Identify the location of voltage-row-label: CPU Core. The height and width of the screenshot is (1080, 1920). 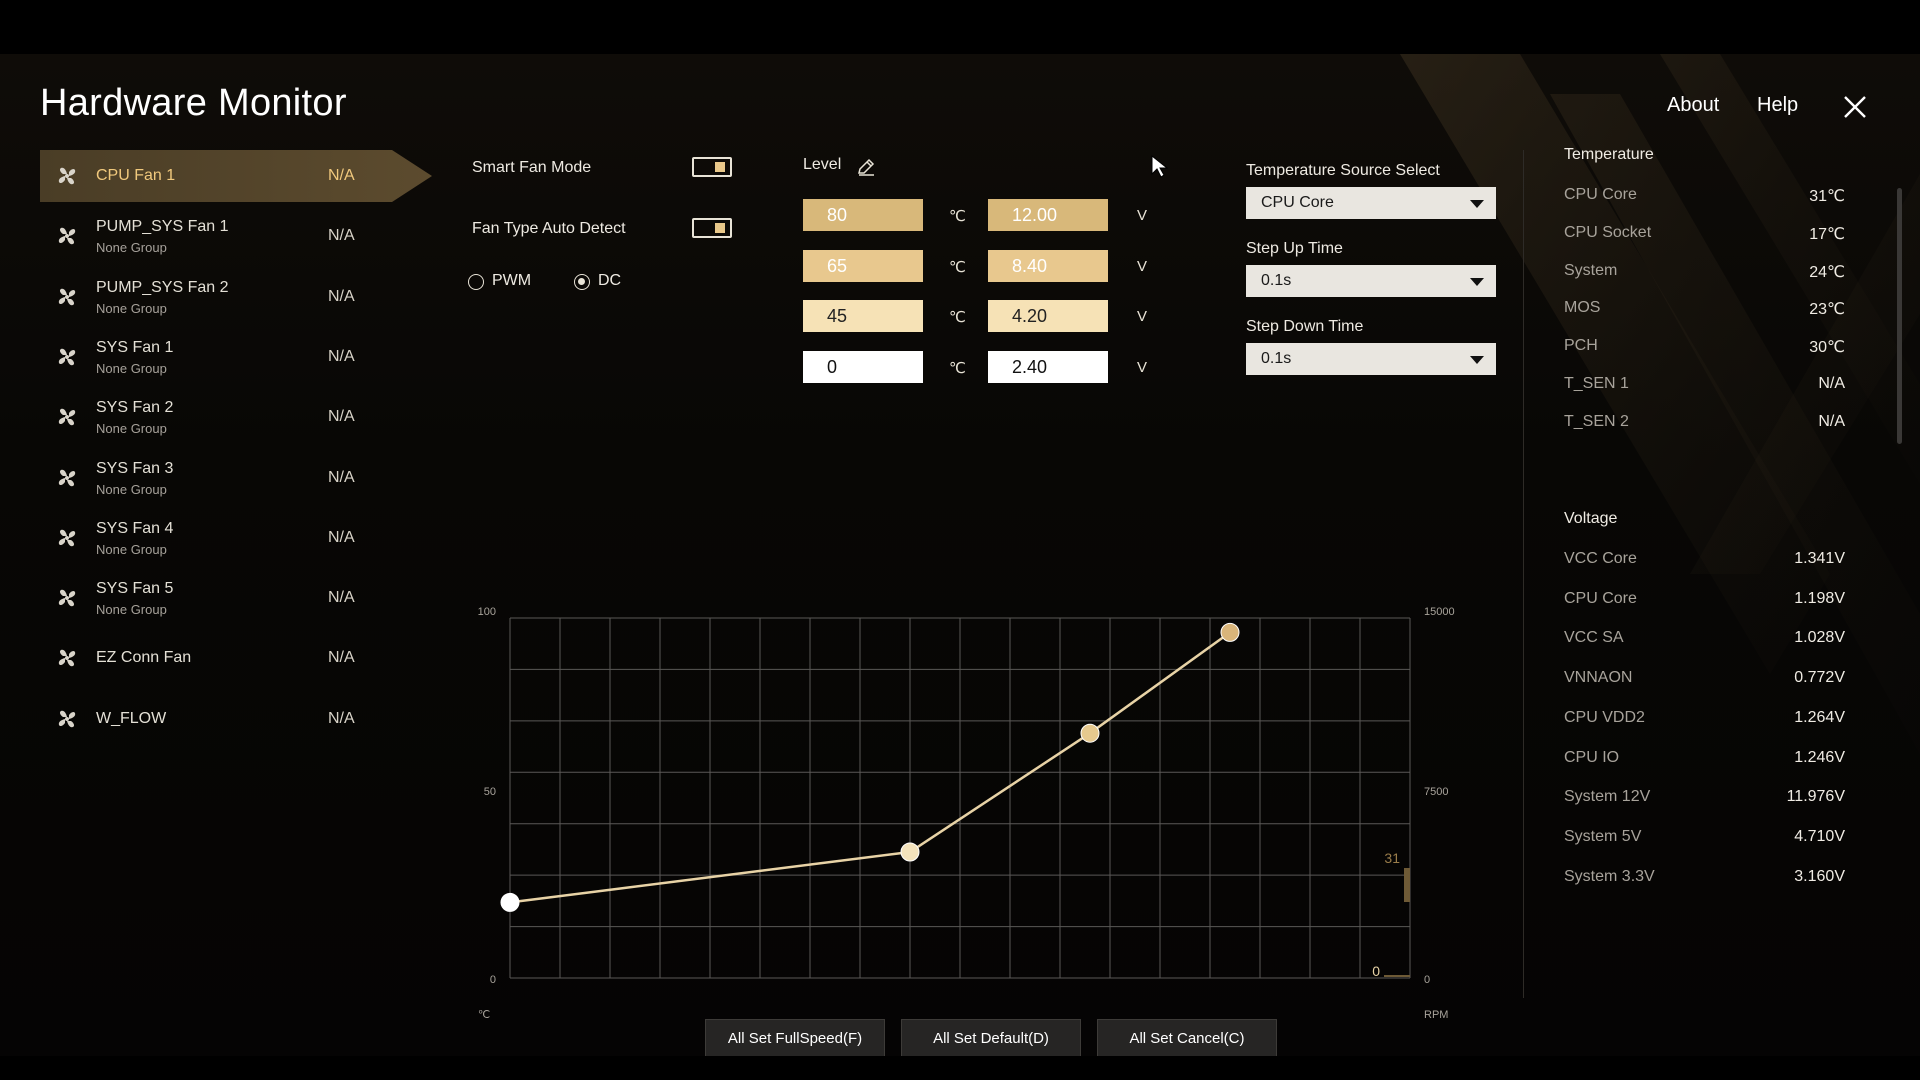
(1600, 598).